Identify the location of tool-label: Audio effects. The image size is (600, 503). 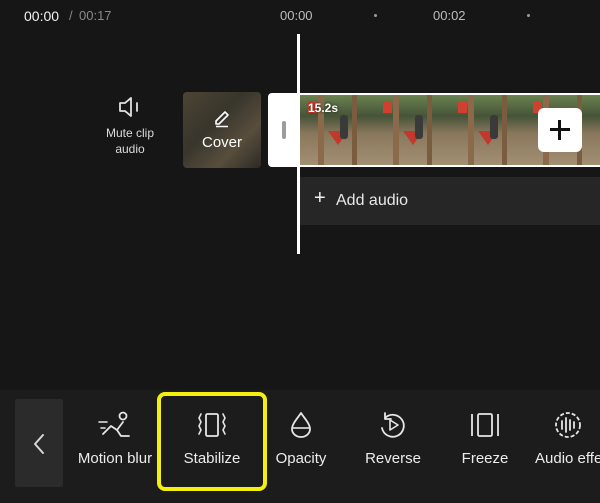
(567, 458).